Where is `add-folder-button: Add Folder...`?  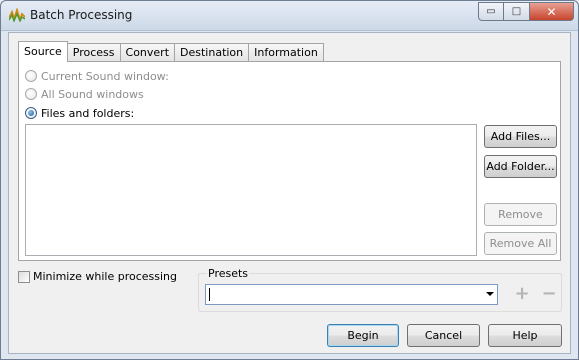
add-folder-button: Add Folder... is located at coordinates (520, 166).